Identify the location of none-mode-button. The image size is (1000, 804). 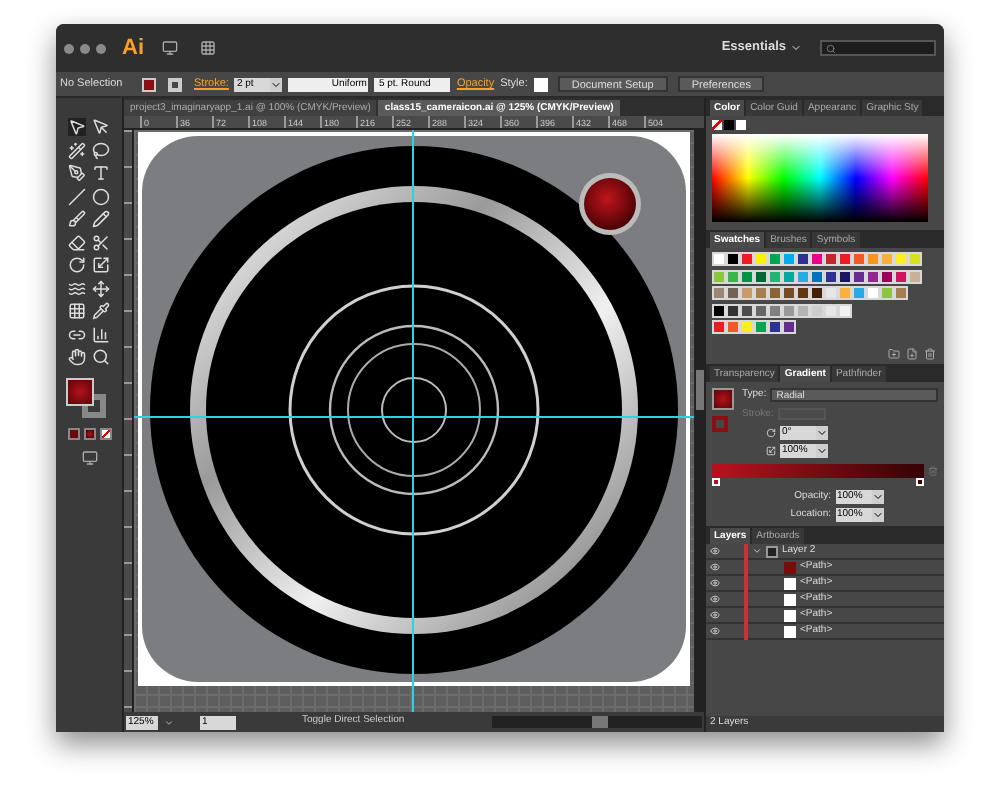
(105, 434).